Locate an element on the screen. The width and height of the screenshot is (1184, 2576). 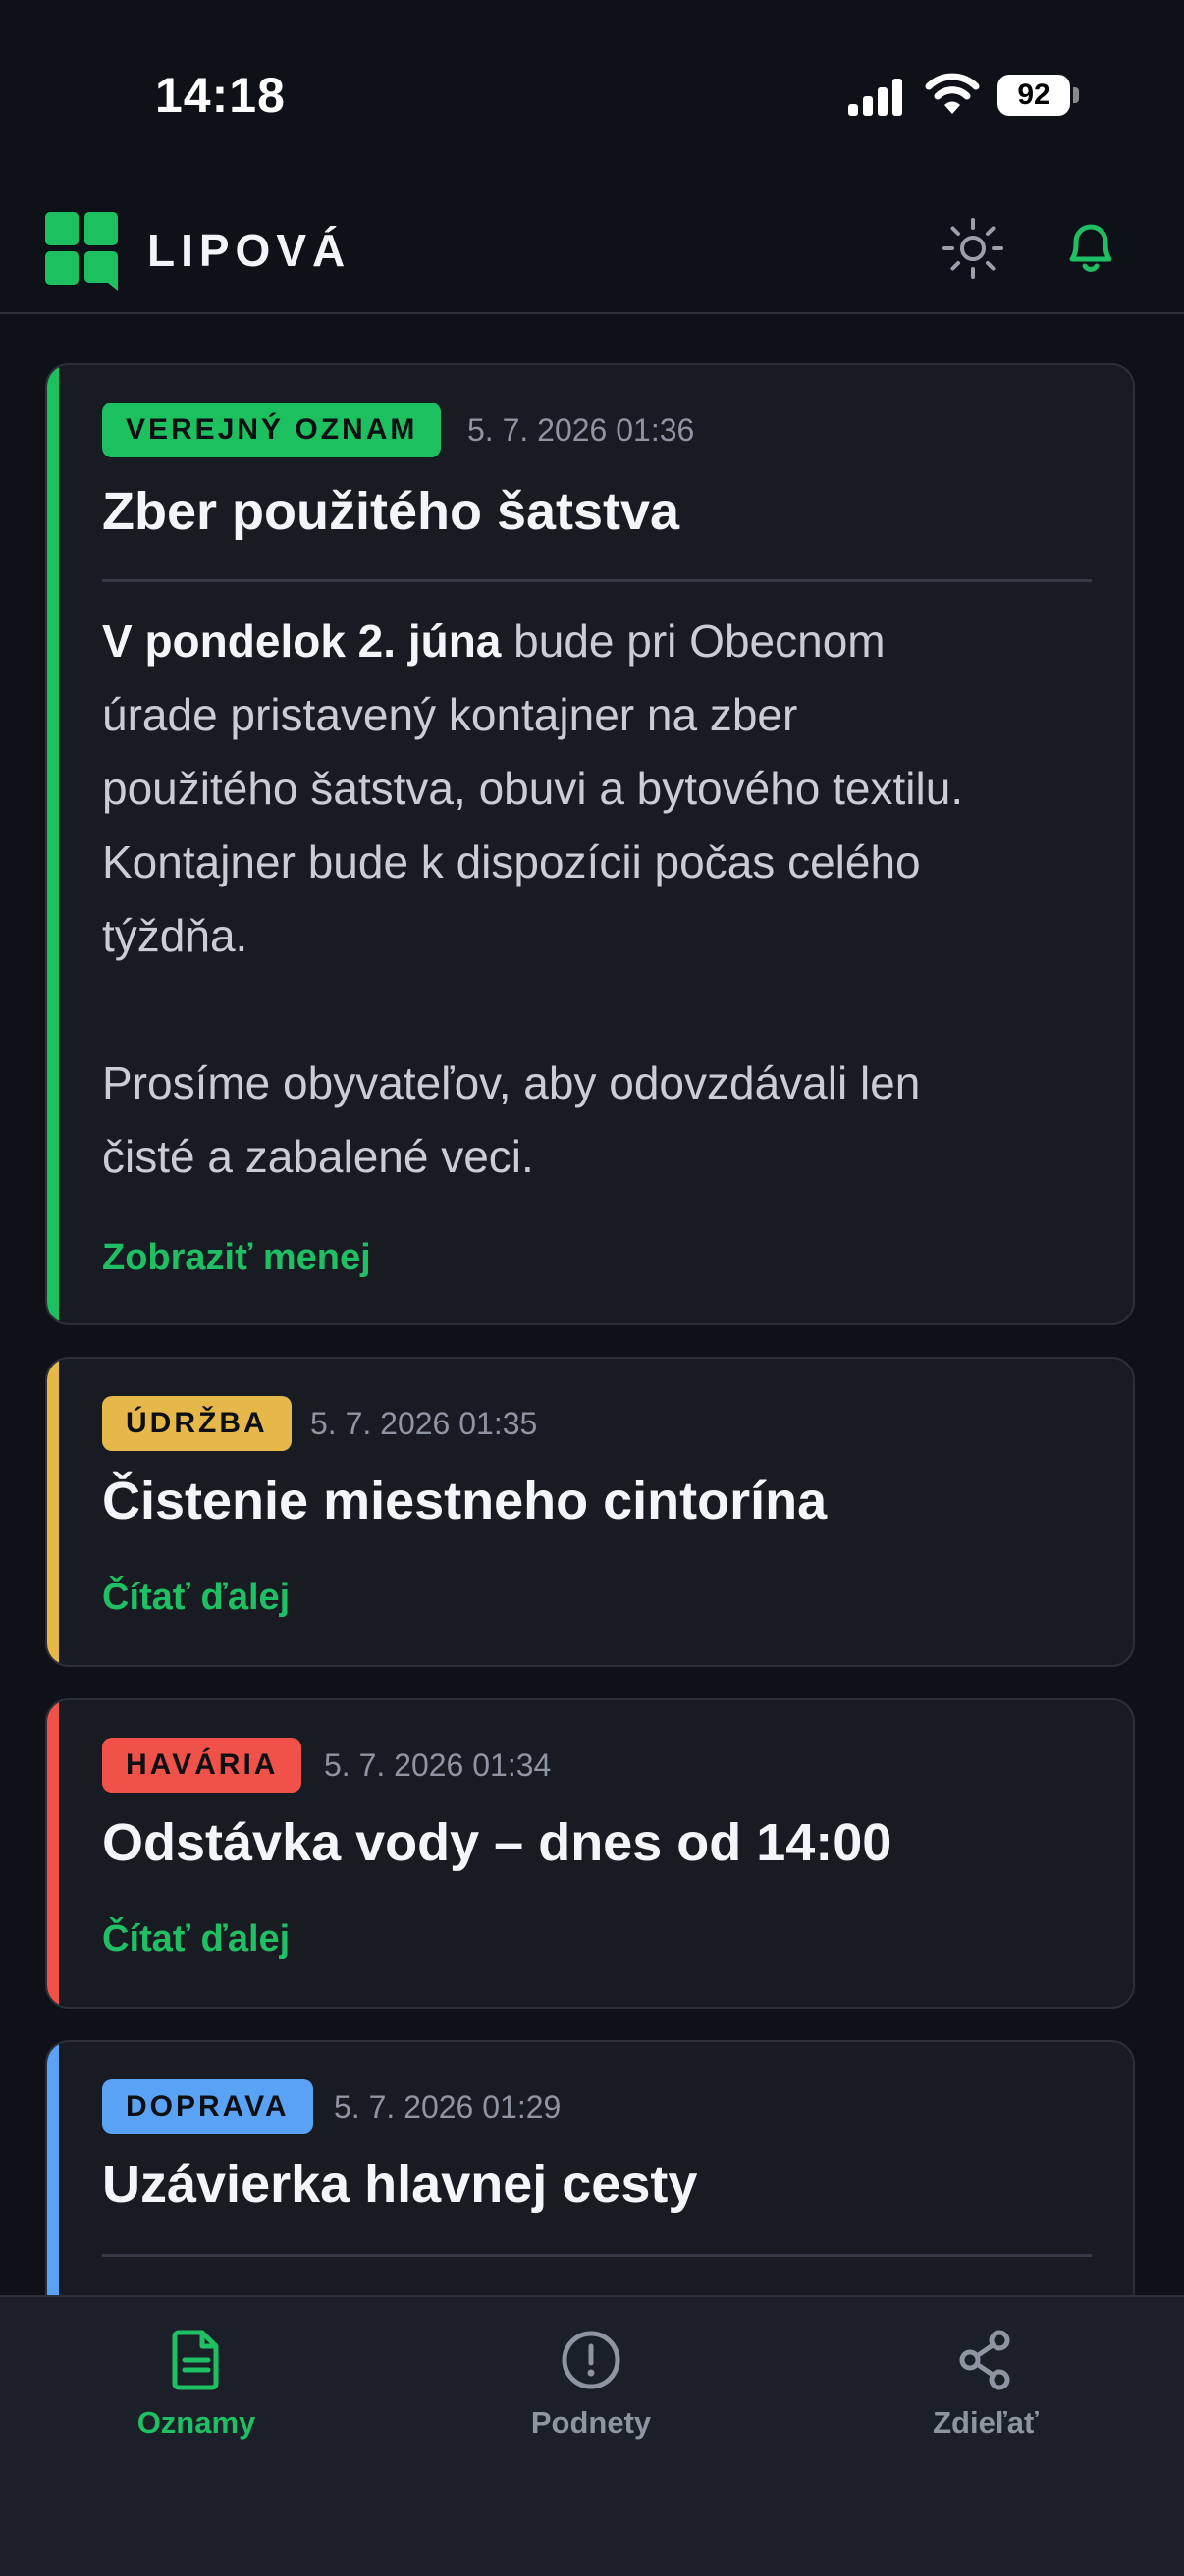
announcement-title: Uzávierka hlavnej cesty is located at coordinates (400, 2184).